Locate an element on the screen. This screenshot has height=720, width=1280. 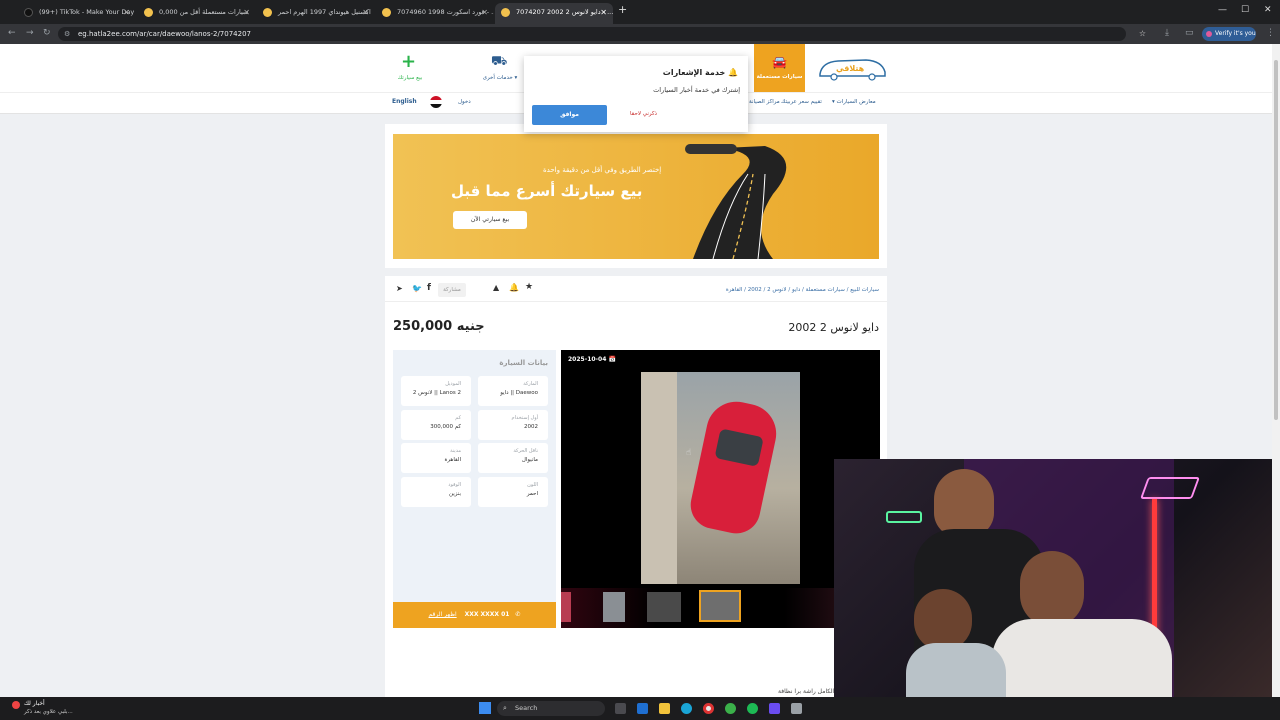
reload-icon: ↻ is located at coordinates (47, 33).